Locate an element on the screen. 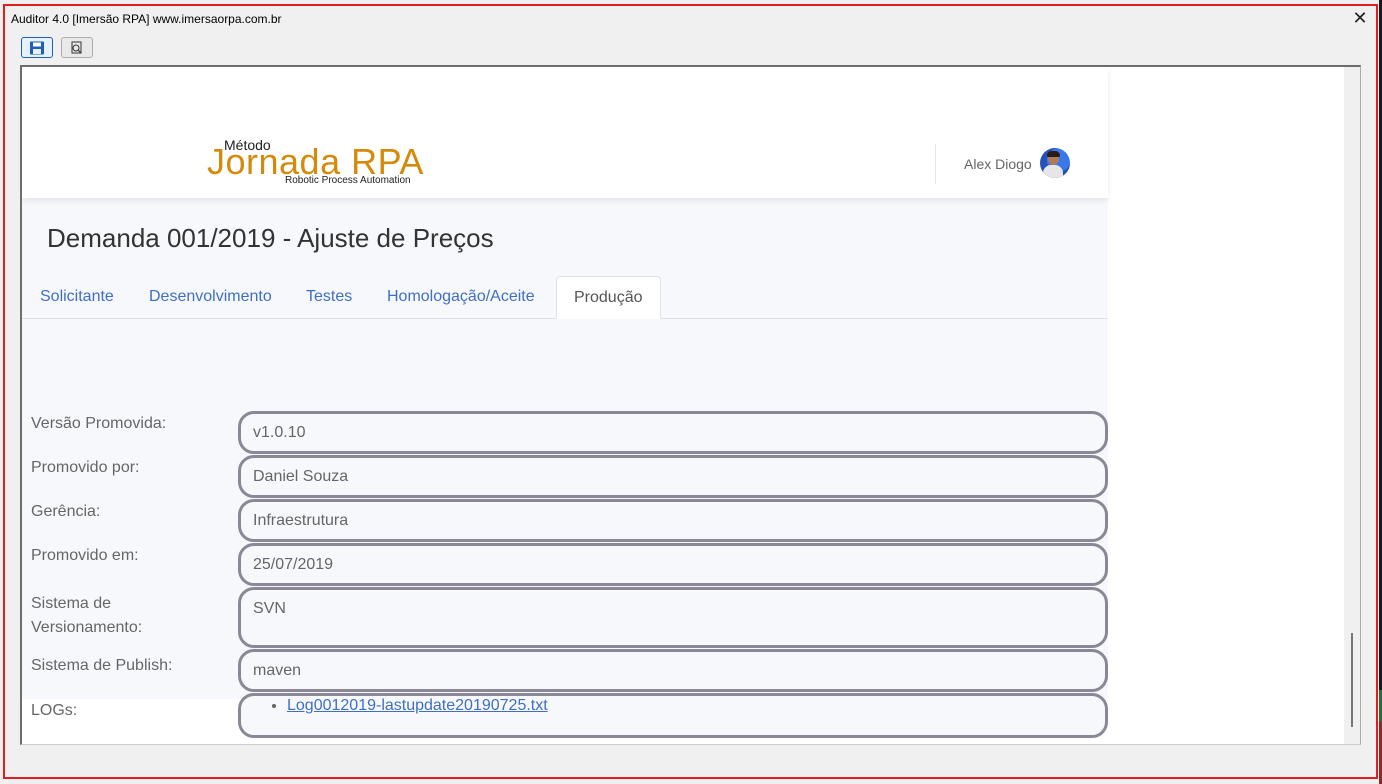 This screenshot has width=1382, height=784. list-item: Log0012019-lastupdate20190725.txt is located at coordinates (690, 706).